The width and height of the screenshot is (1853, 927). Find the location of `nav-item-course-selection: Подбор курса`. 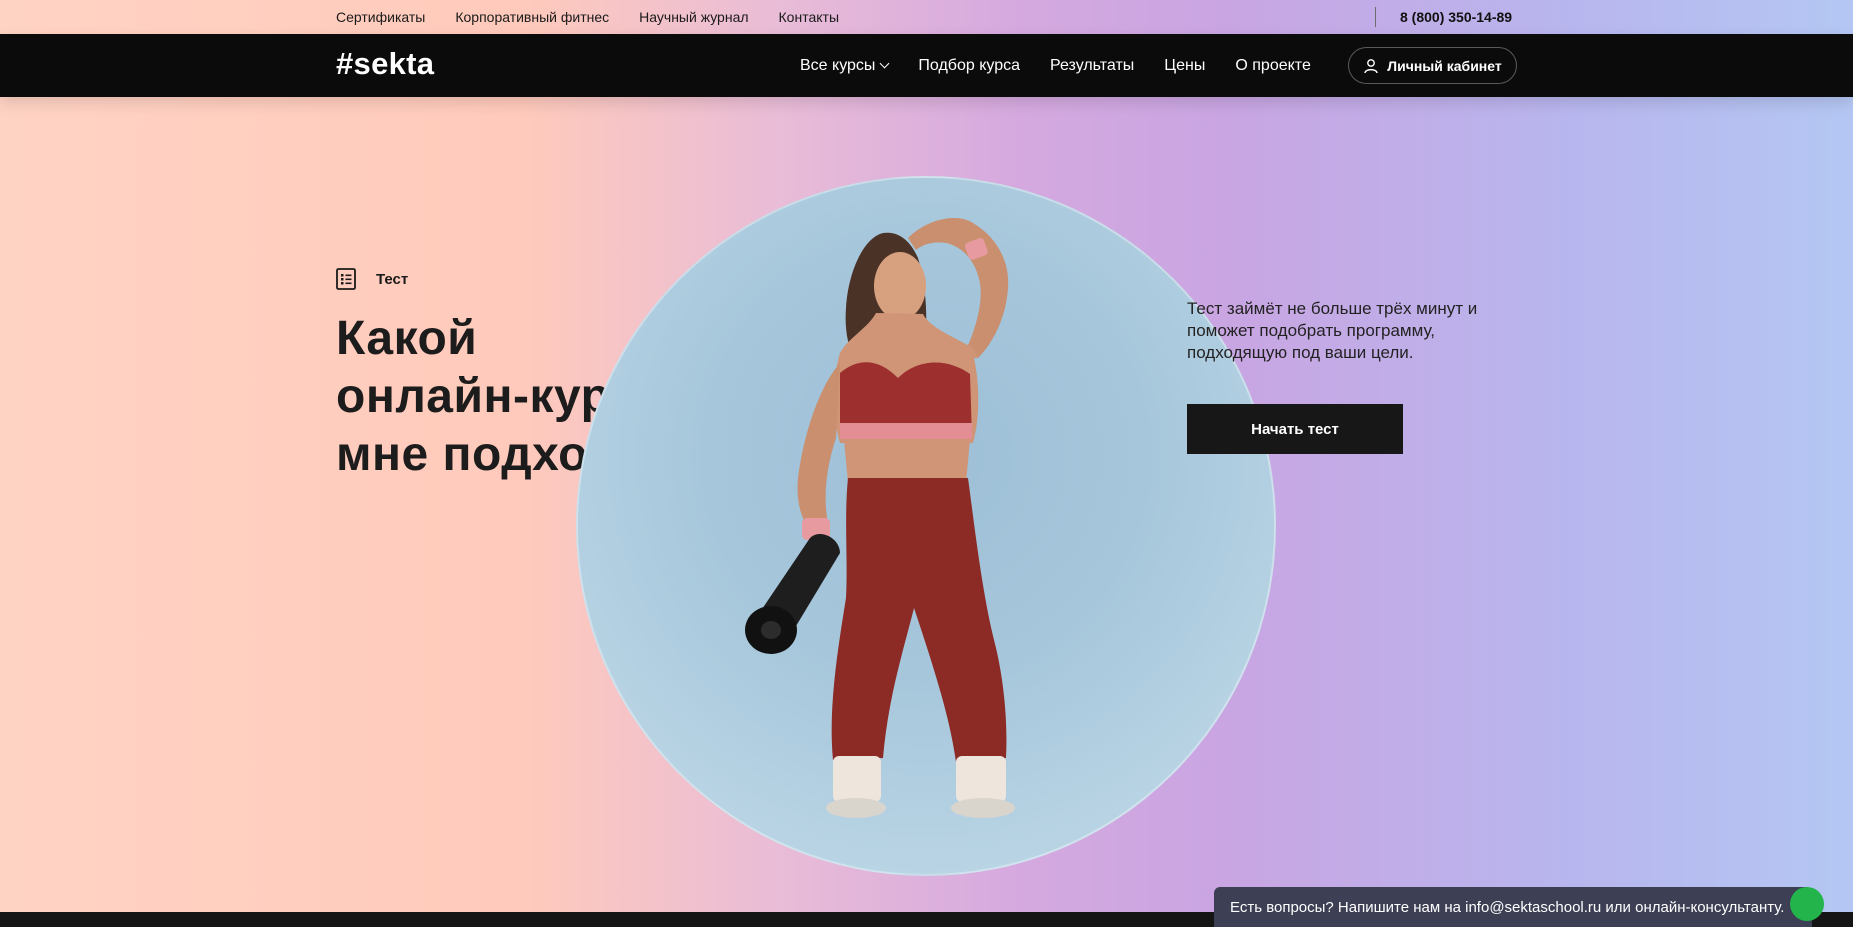

nav-item-course-selection: Подбор курса is located at coordinates (969, 66).